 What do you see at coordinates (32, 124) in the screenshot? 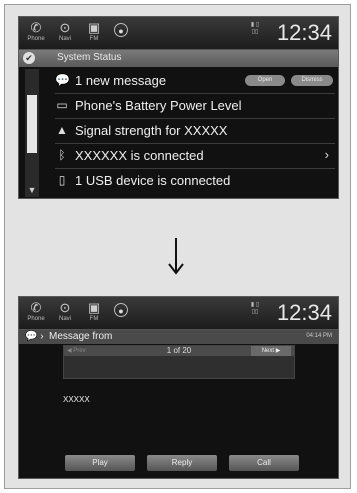
I see `scrollbar-thumb` at bounding box center [32, 124].